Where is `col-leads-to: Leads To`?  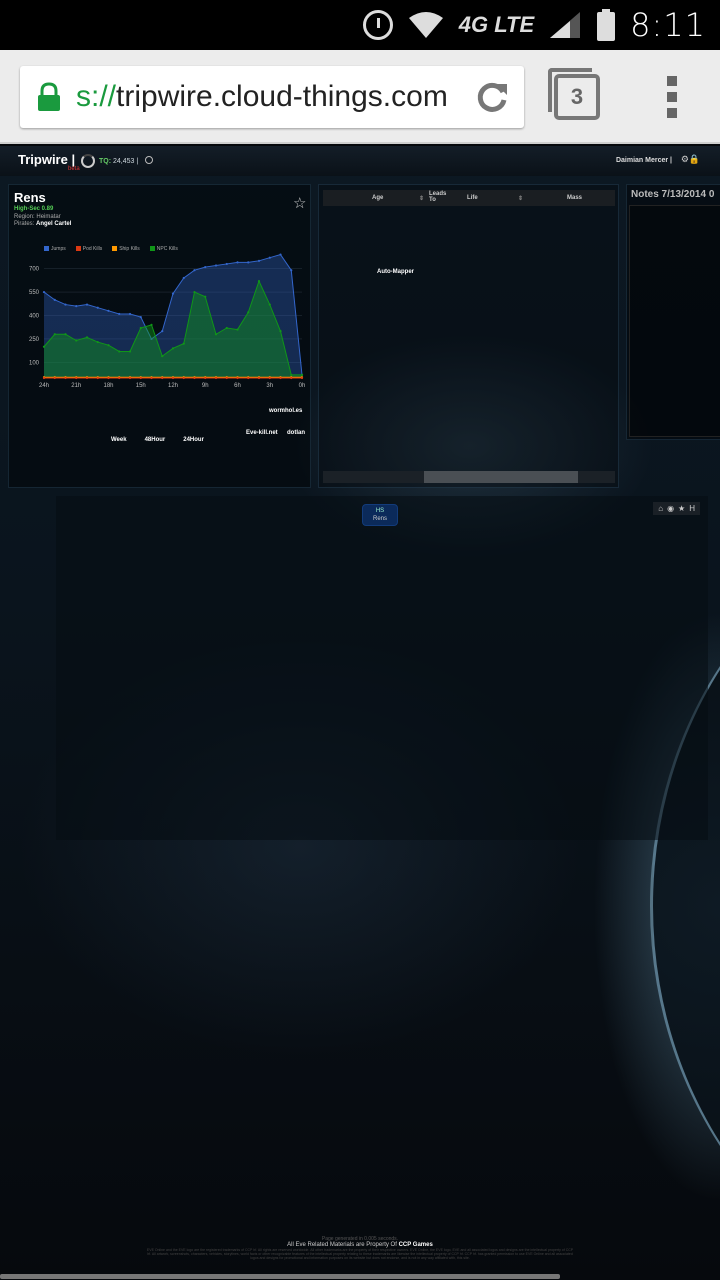
col-leads-to: Leads To is located at coordinates (441, 197).